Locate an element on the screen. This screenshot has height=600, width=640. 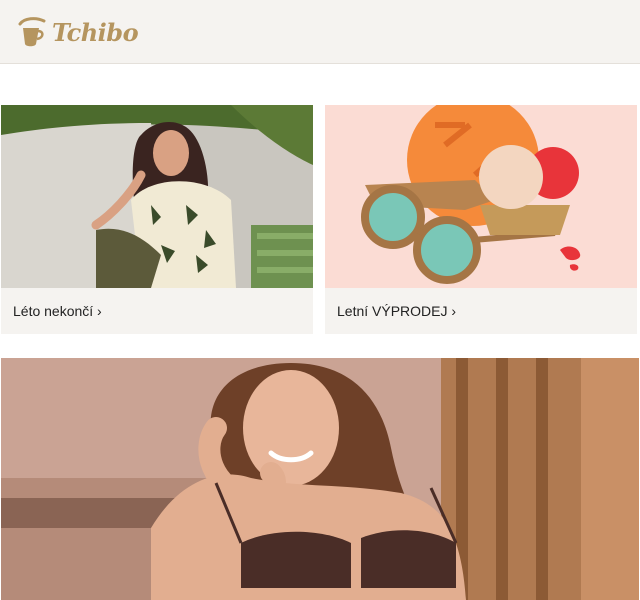
site-header: Tchibo is located at coordinates (320, 32).